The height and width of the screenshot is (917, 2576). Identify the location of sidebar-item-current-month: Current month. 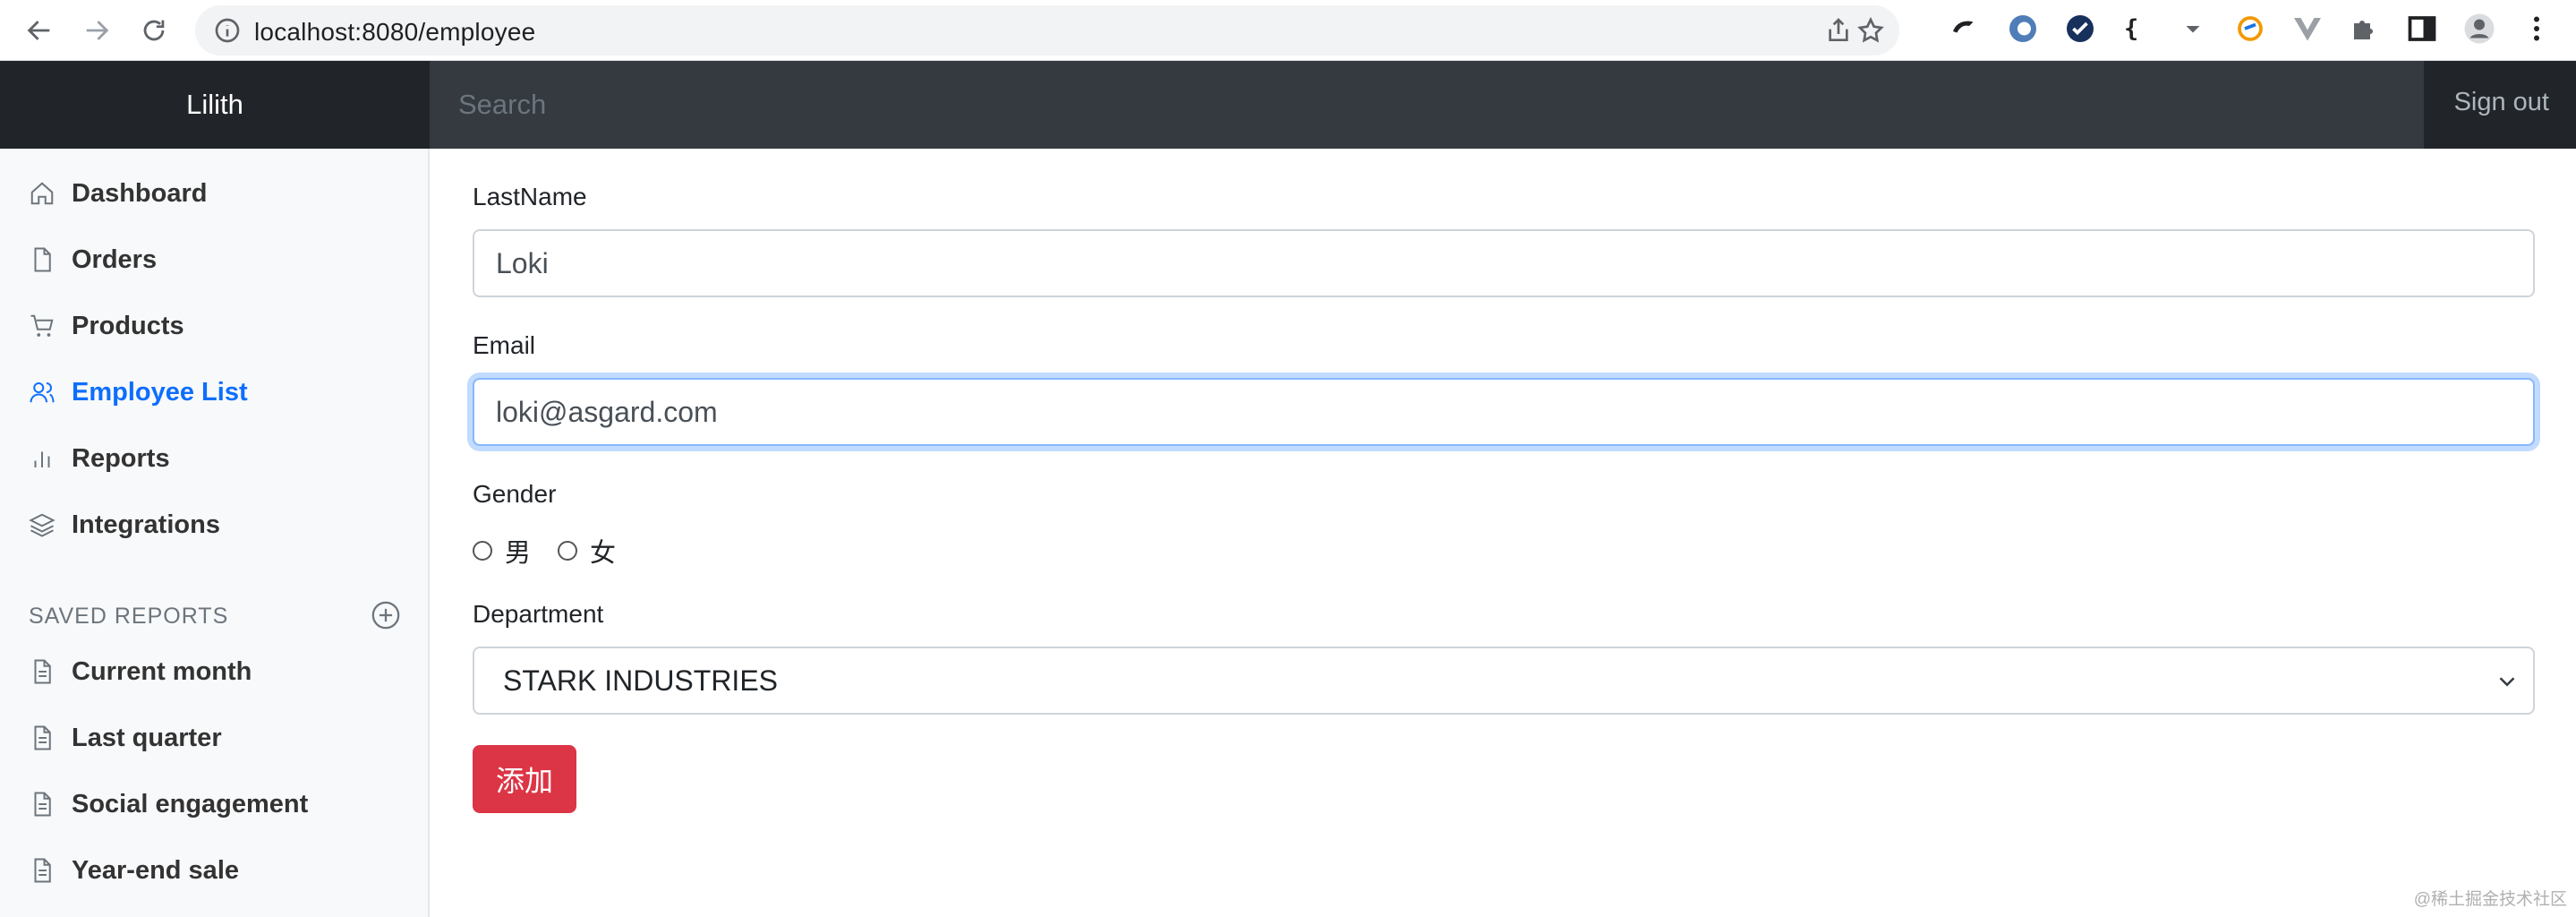
(140, 671).